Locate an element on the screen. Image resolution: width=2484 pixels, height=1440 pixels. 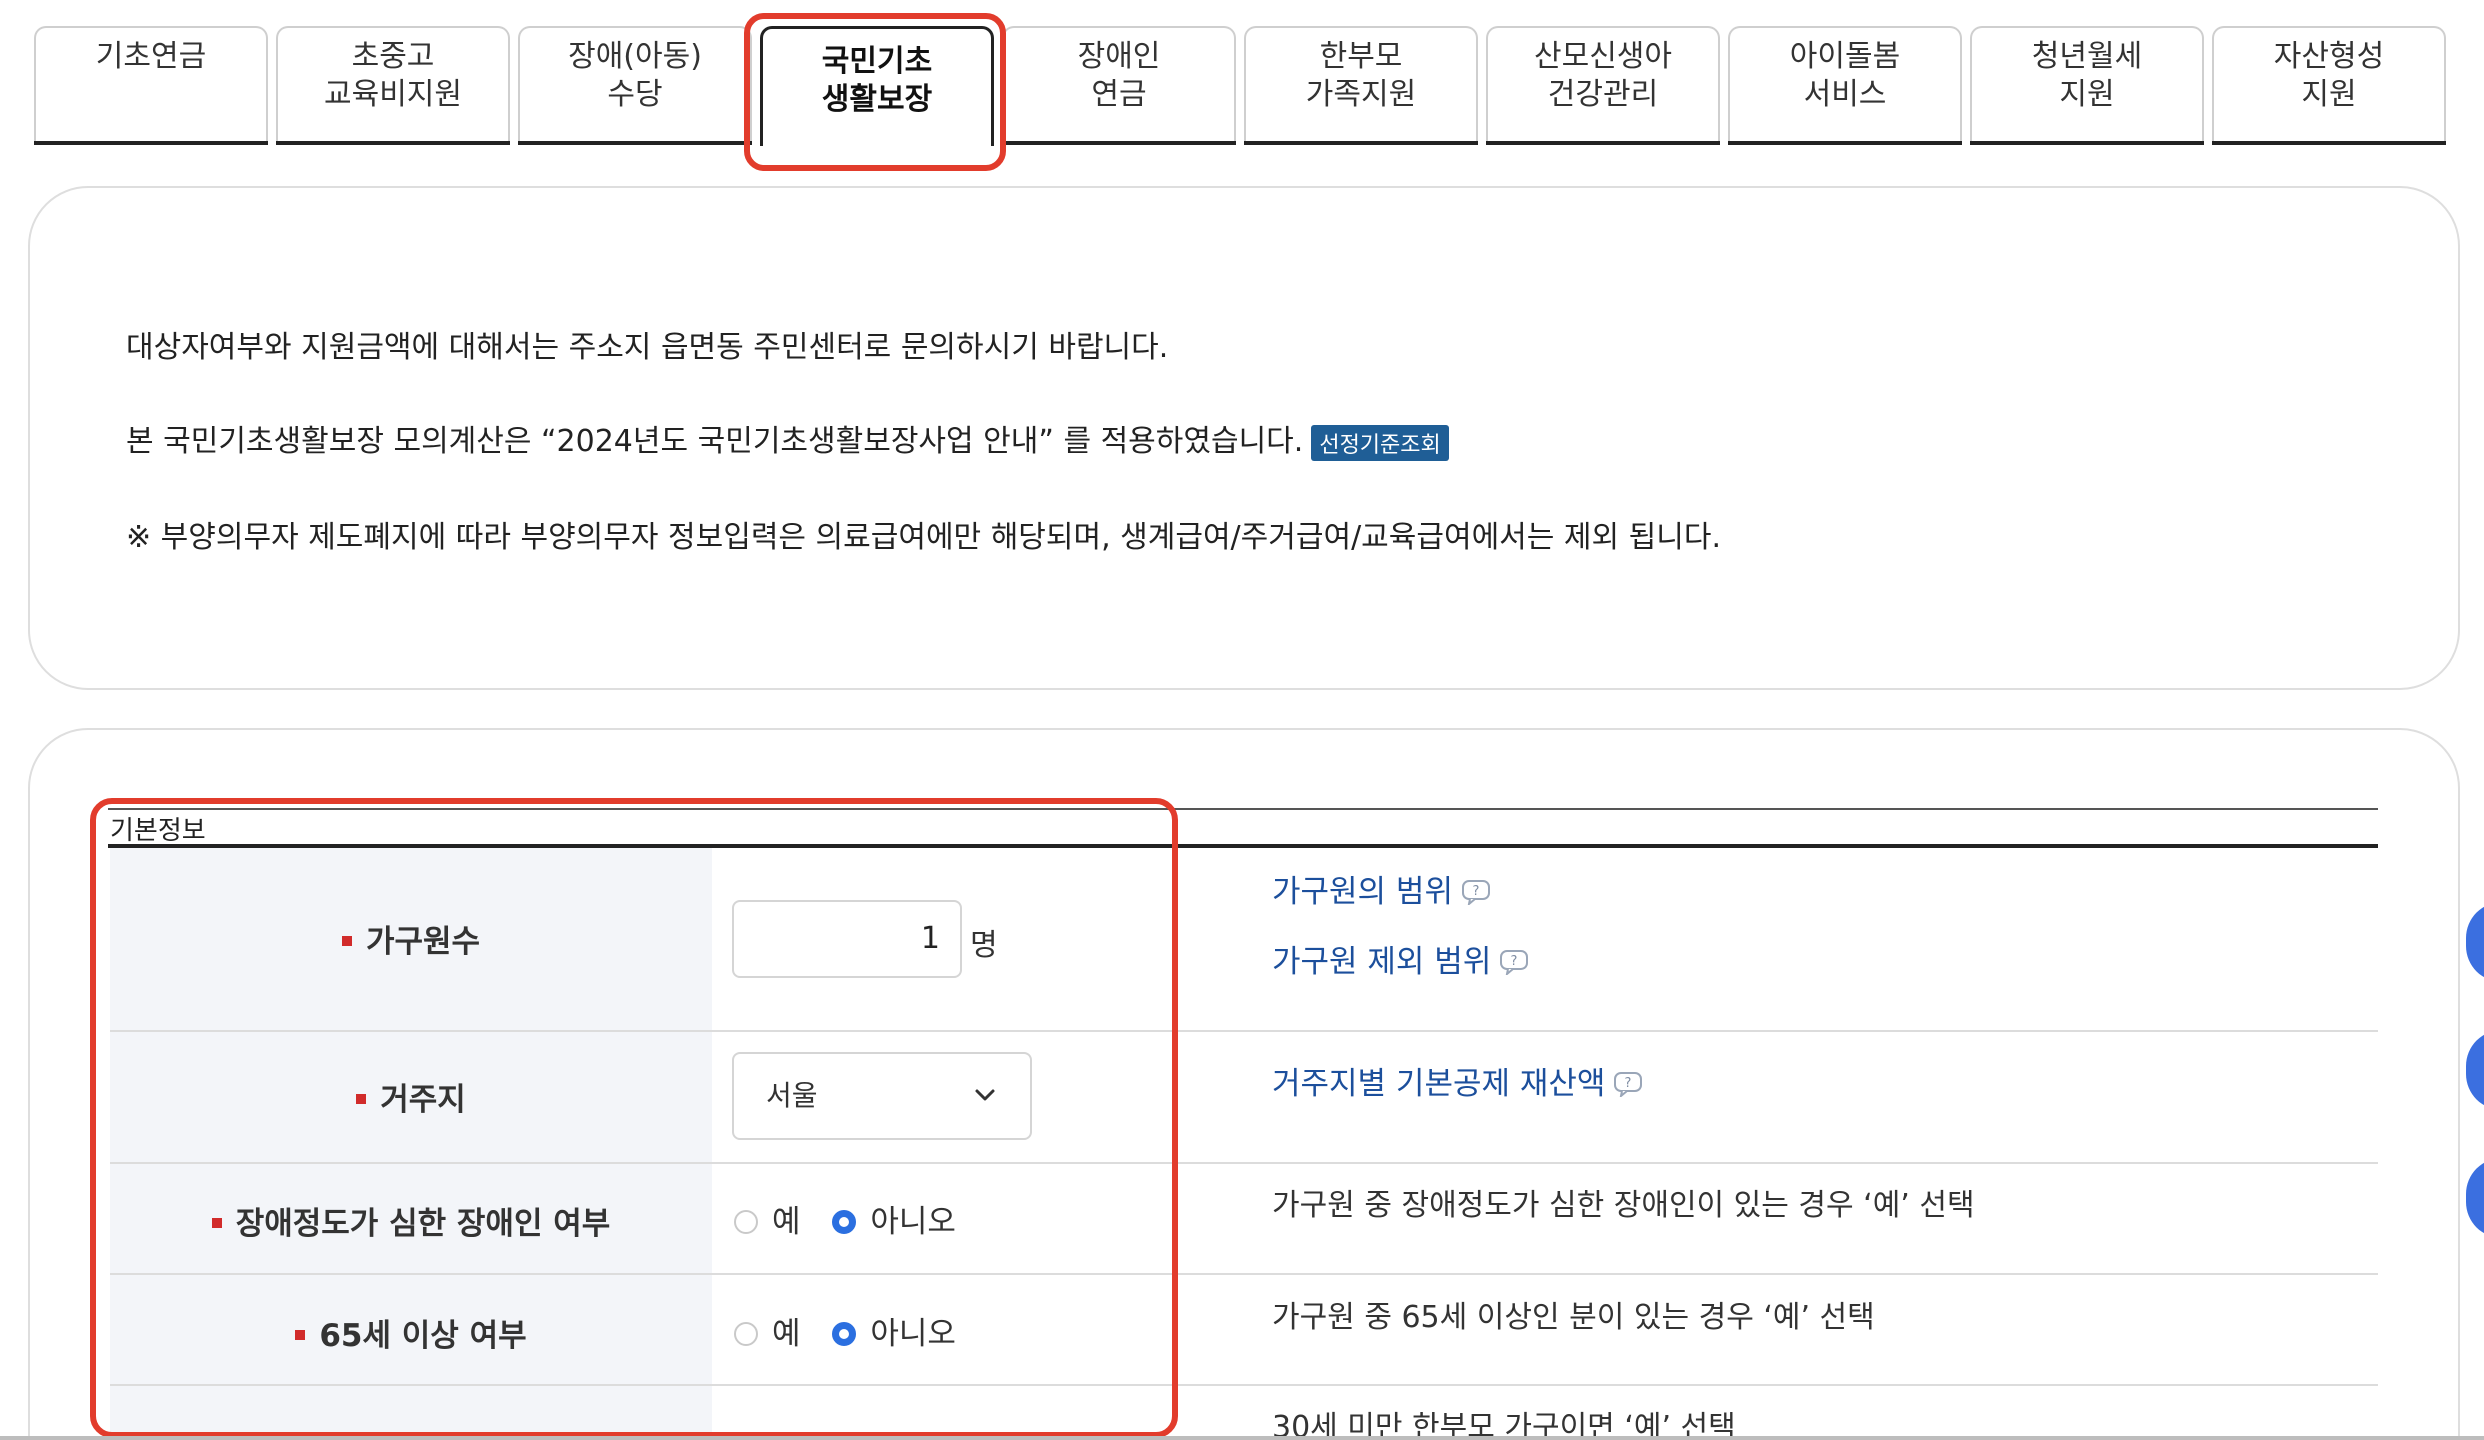
tab-label: 아이돌봄 is located at coordinates (1845, 56).